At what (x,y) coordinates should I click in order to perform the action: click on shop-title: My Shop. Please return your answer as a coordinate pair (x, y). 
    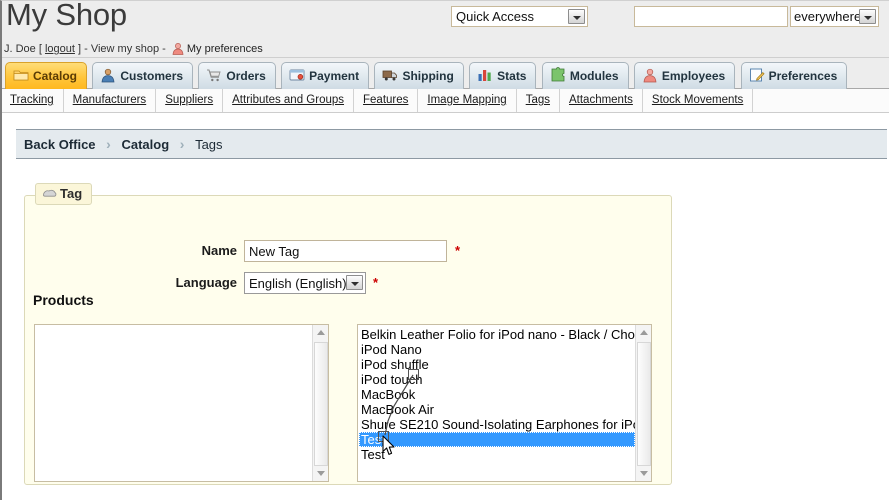
    Looking at the image, I should click on (66, 16).